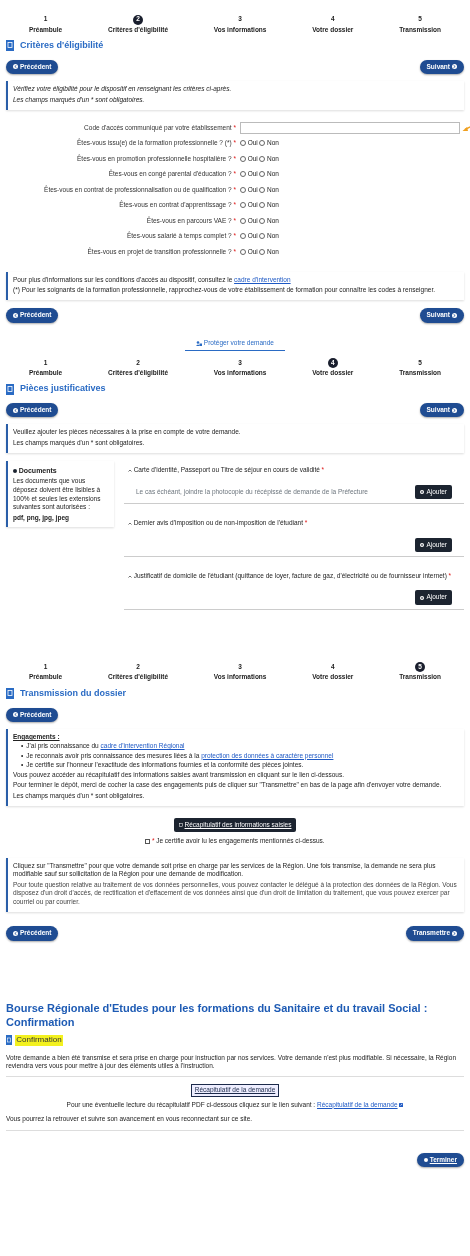  I want to click on bullet-icon, so click(15, 470).